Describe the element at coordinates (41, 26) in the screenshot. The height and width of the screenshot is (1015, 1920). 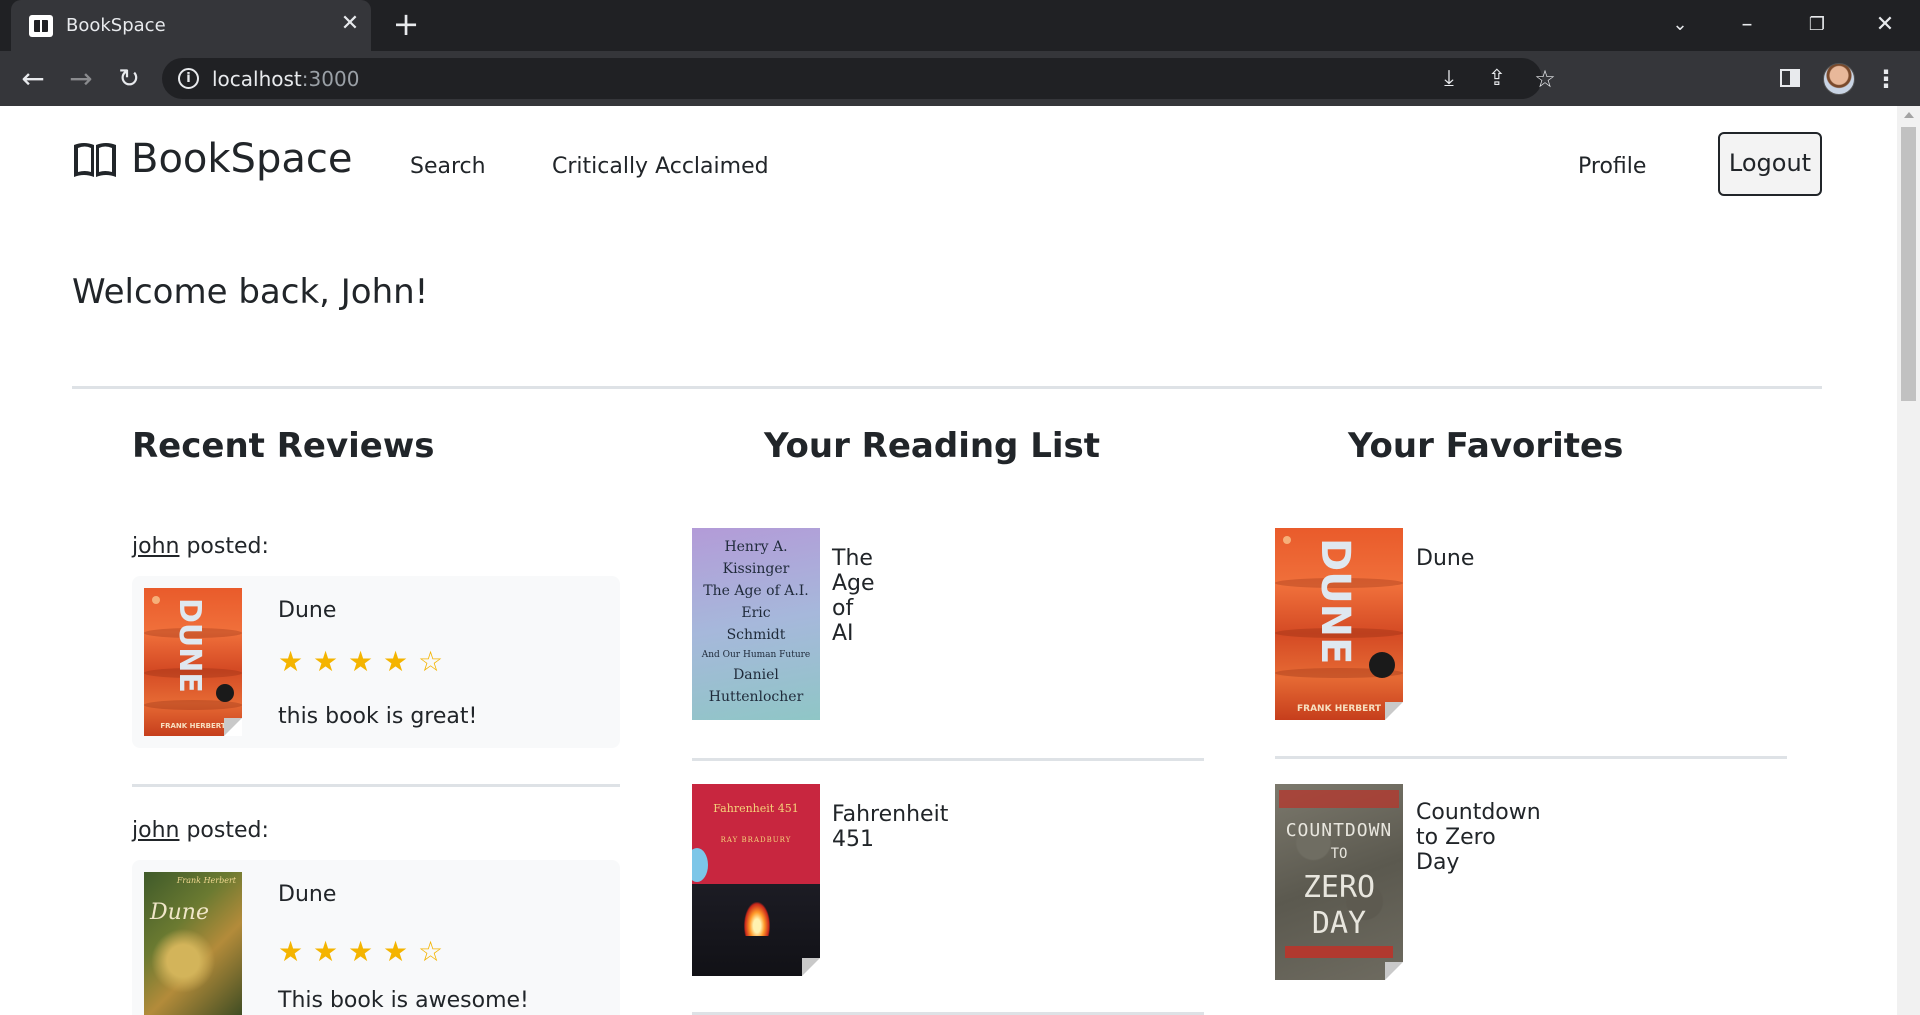
I see `book-favicon-icon` at that location.